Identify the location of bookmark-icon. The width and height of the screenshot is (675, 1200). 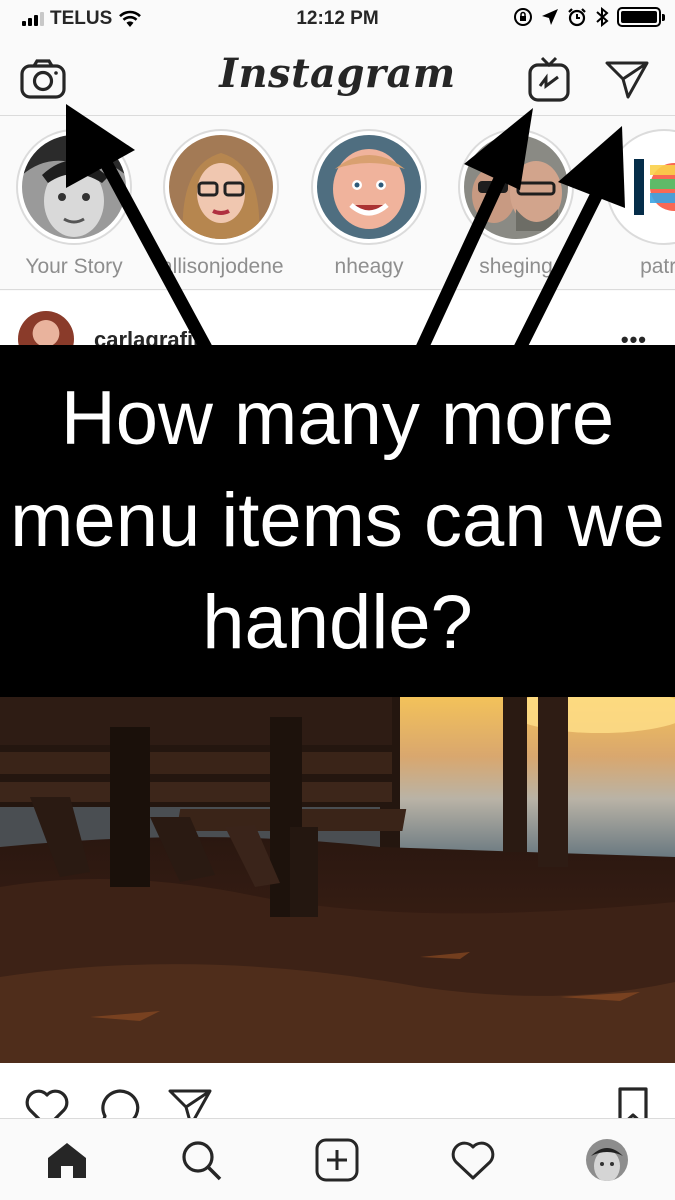
(633, 1103).